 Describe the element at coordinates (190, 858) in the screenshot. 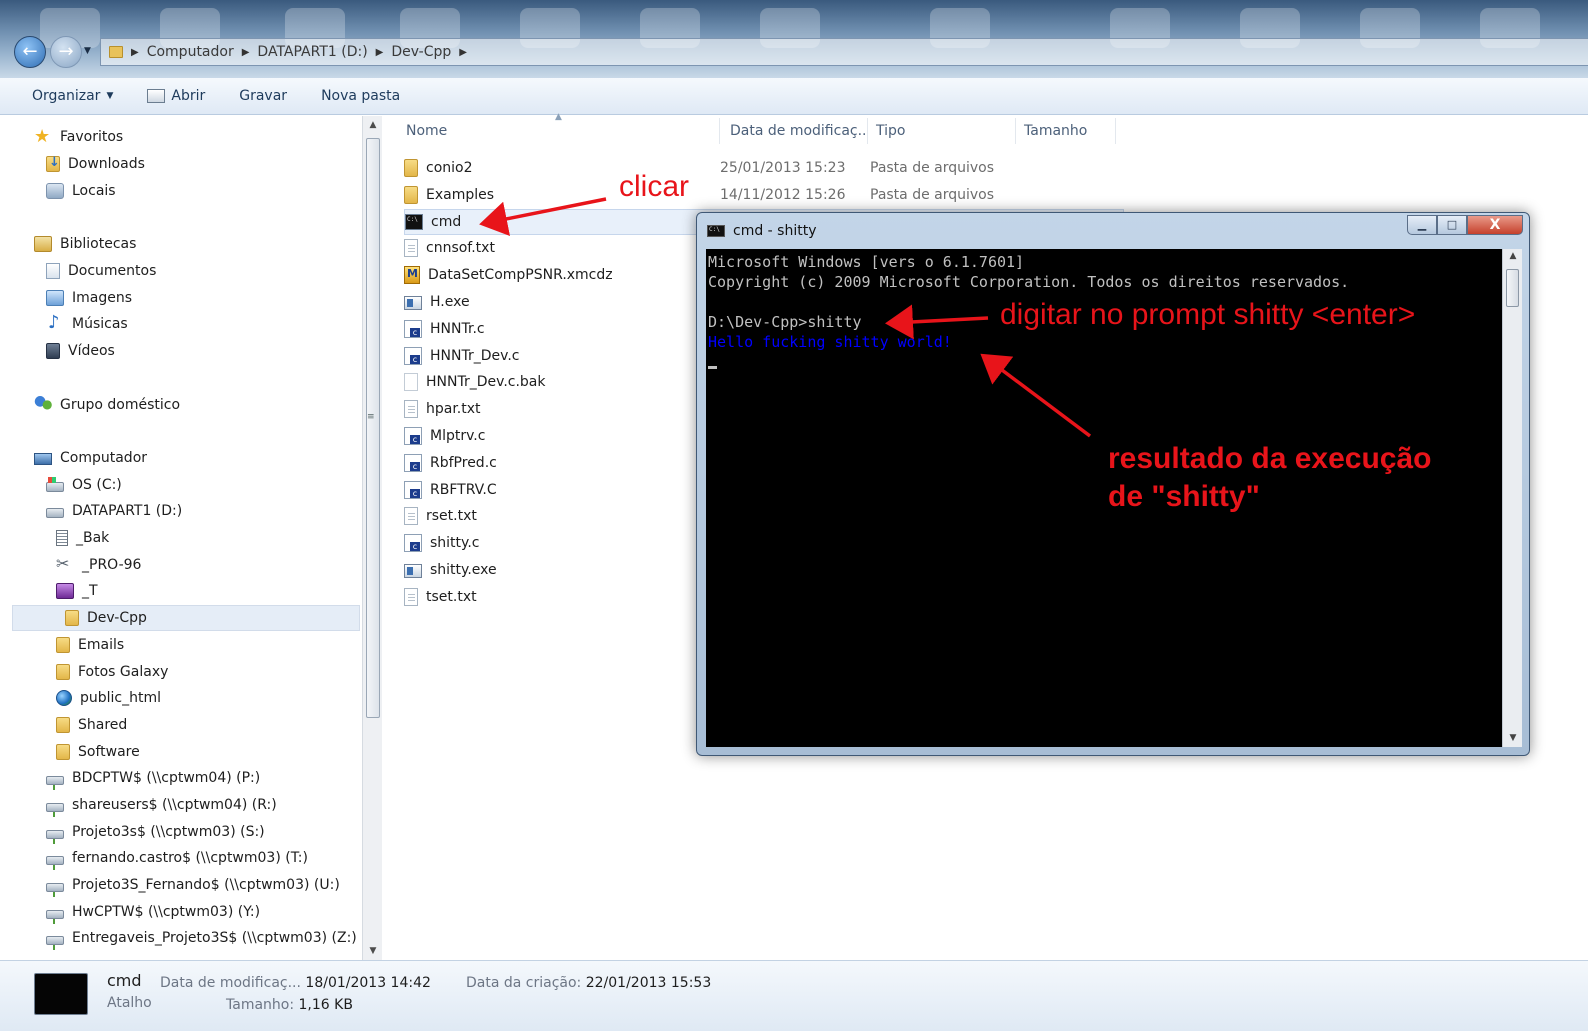

I see `nav-label: fernando.castro$ (\\cptwm03) (T:)` at that location.